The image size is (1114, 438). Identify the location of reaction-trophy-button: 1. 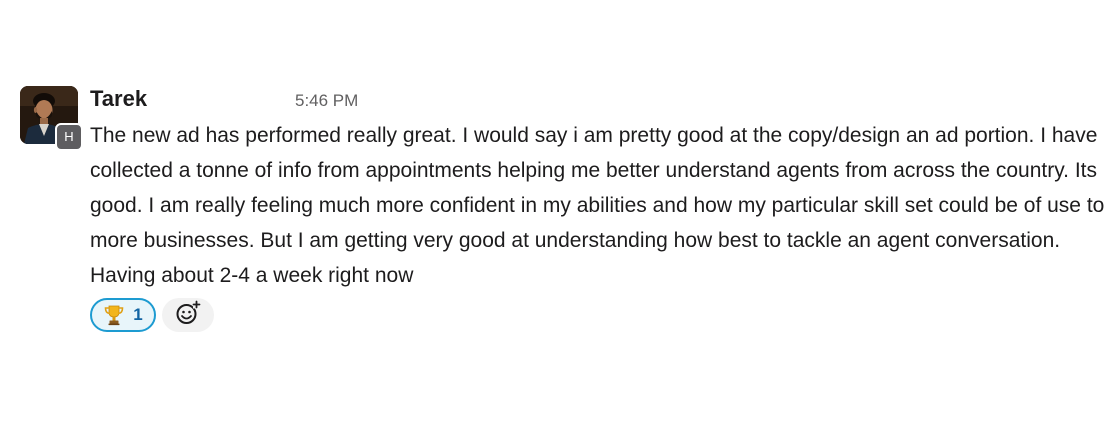
(123, 315).